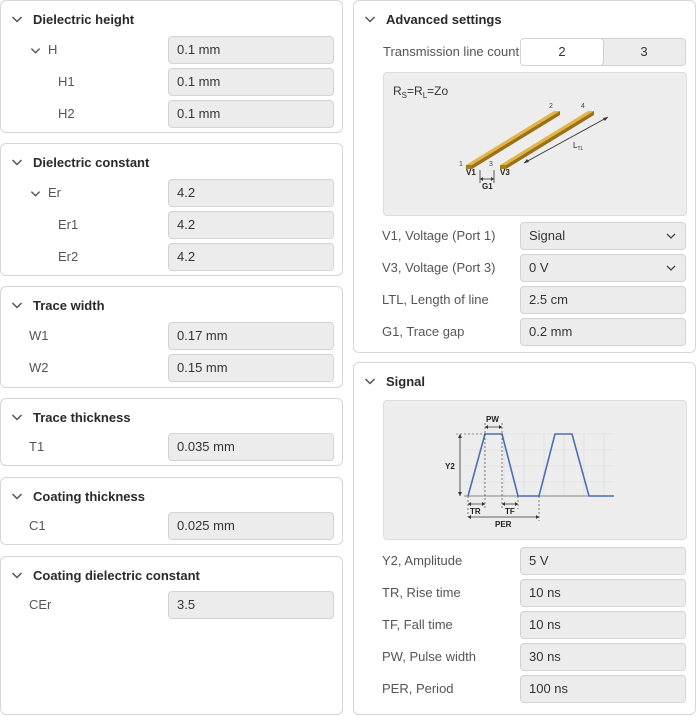  I want to click on per-row: PER, Period 100 ns, so click(524, 689).